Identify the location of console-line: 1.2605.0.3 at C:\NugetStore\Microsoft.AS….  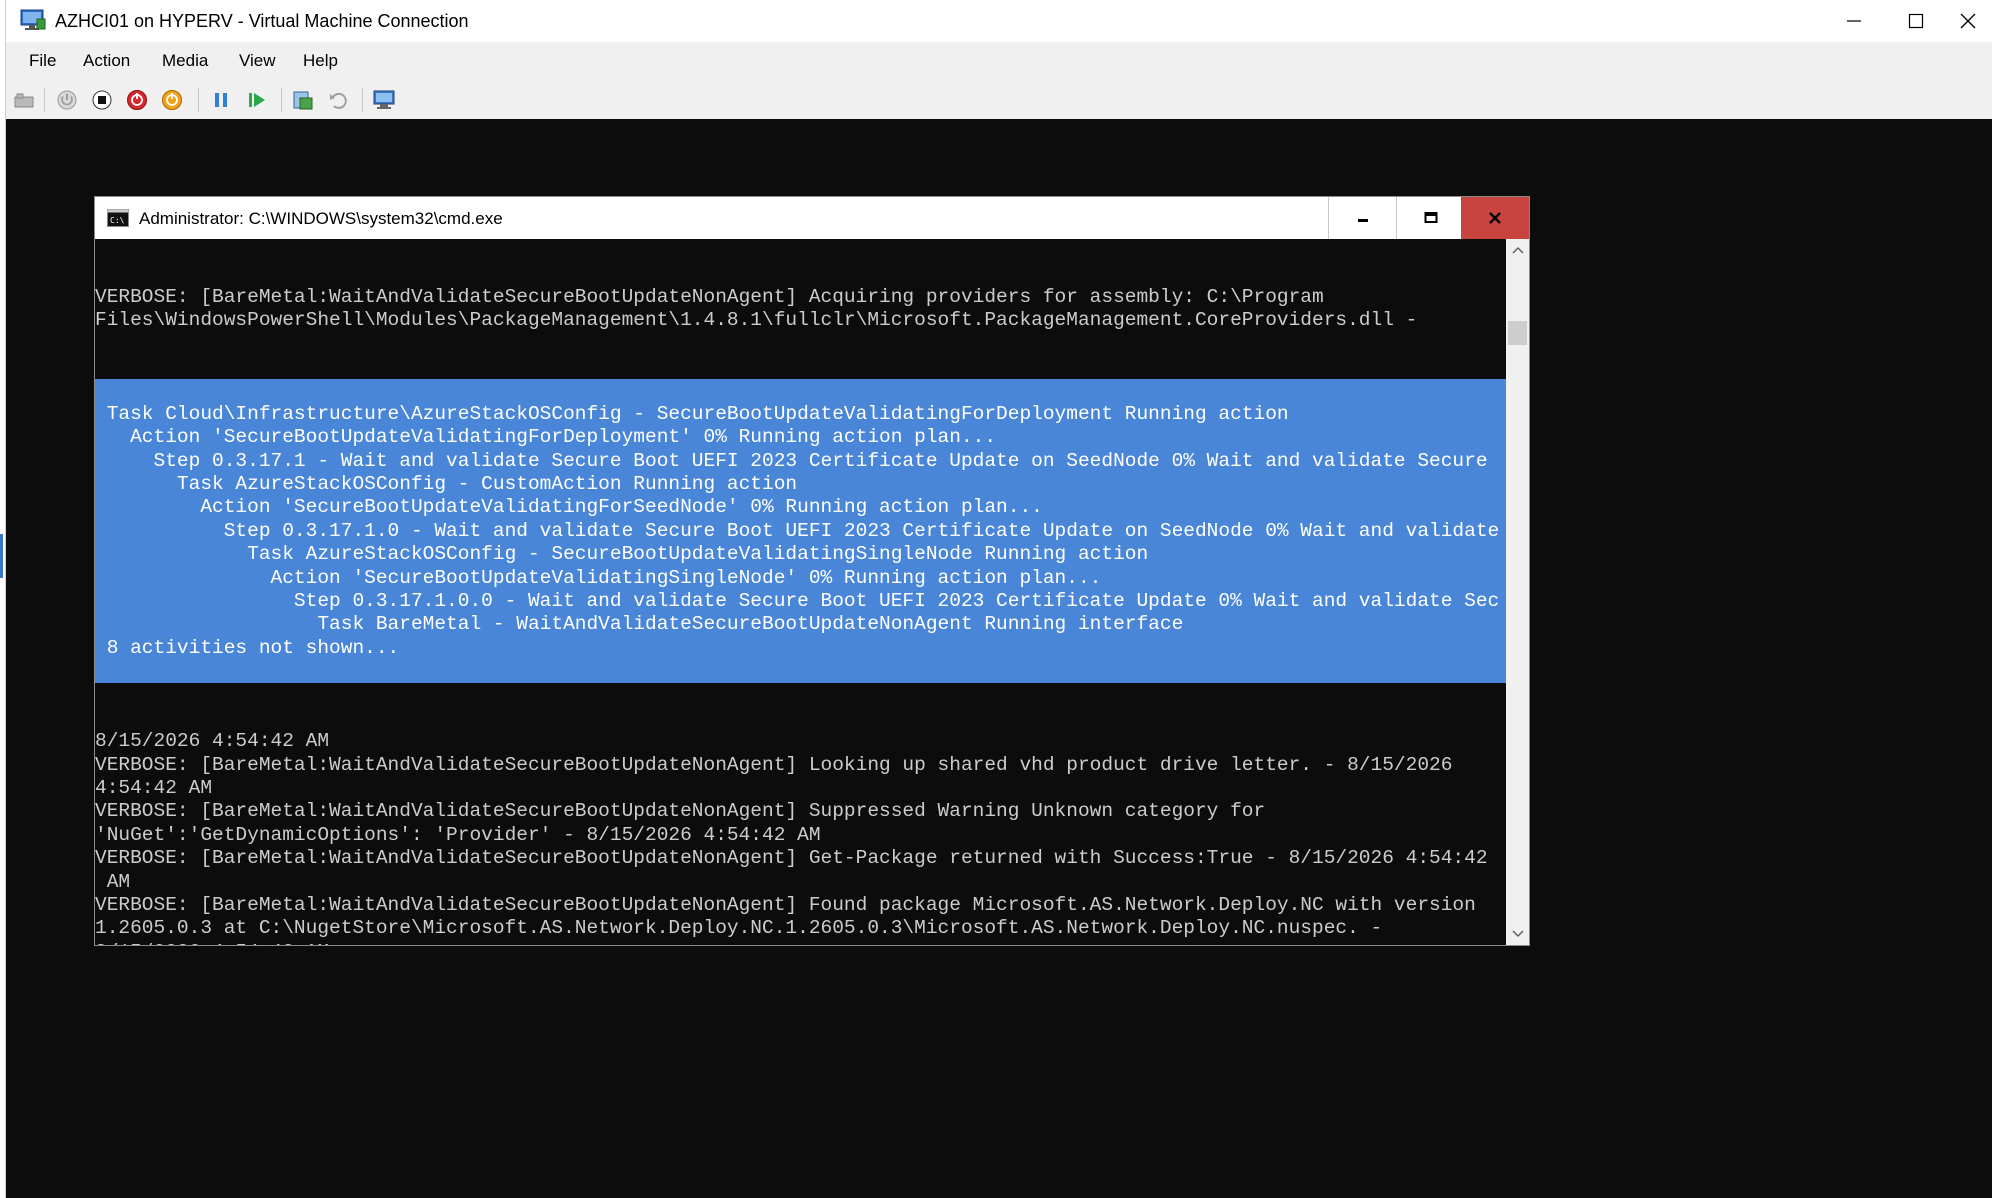
(739, 928).